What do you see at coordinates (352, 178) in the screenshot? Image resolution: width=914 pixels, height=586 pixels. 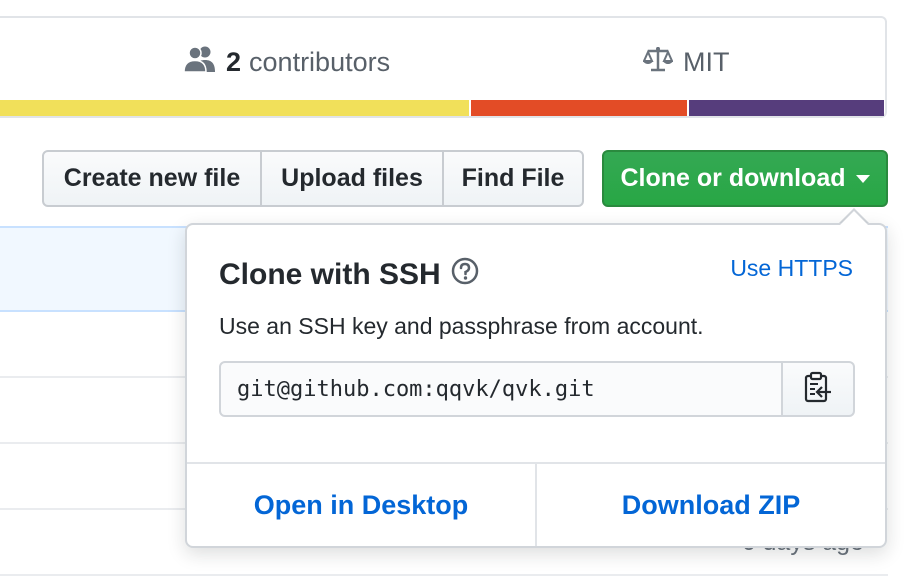 I see `upload-files-button: Upload files` at bounding box center [352, 178].